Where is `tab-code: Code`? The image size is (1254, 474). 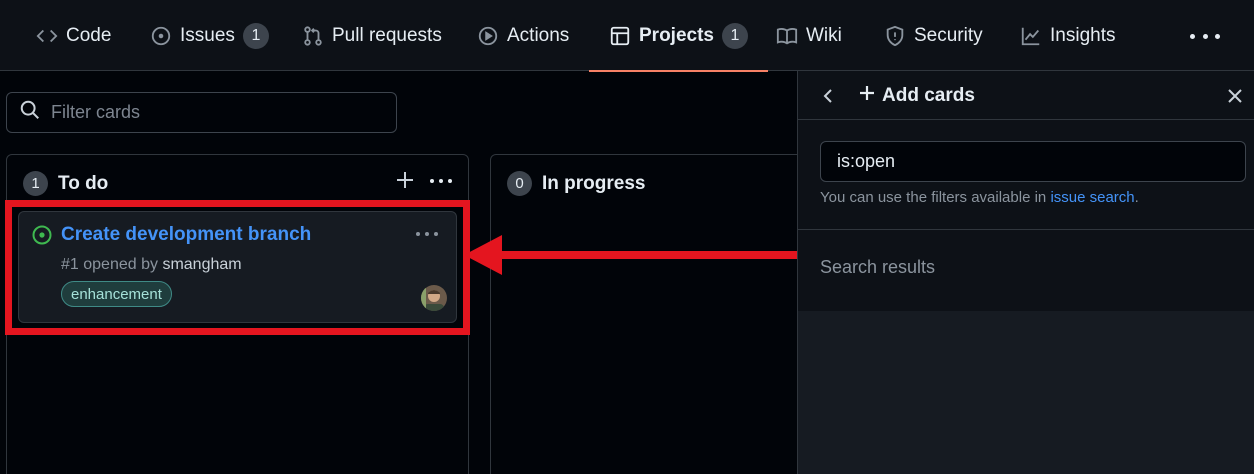 tab-code: Code is located at coordinates (73, 35).